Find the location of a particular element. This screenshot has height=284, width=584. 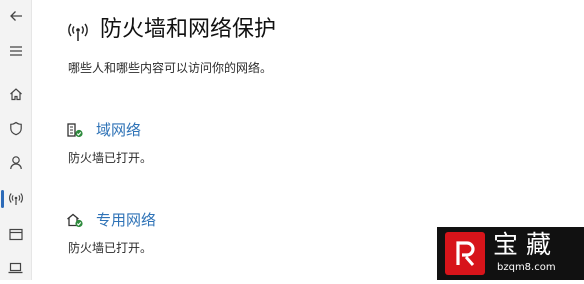

home-icon is located at coordinates (15, 94).